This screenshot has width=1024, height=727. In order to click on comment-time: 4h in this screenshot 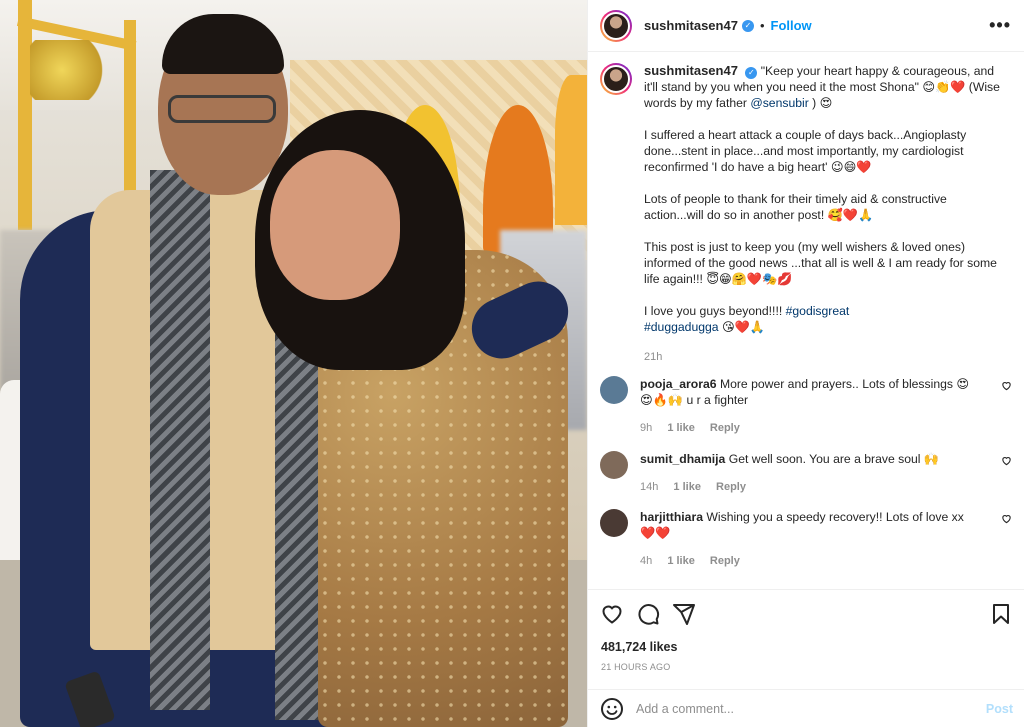, I will do `click(646, 561)`.